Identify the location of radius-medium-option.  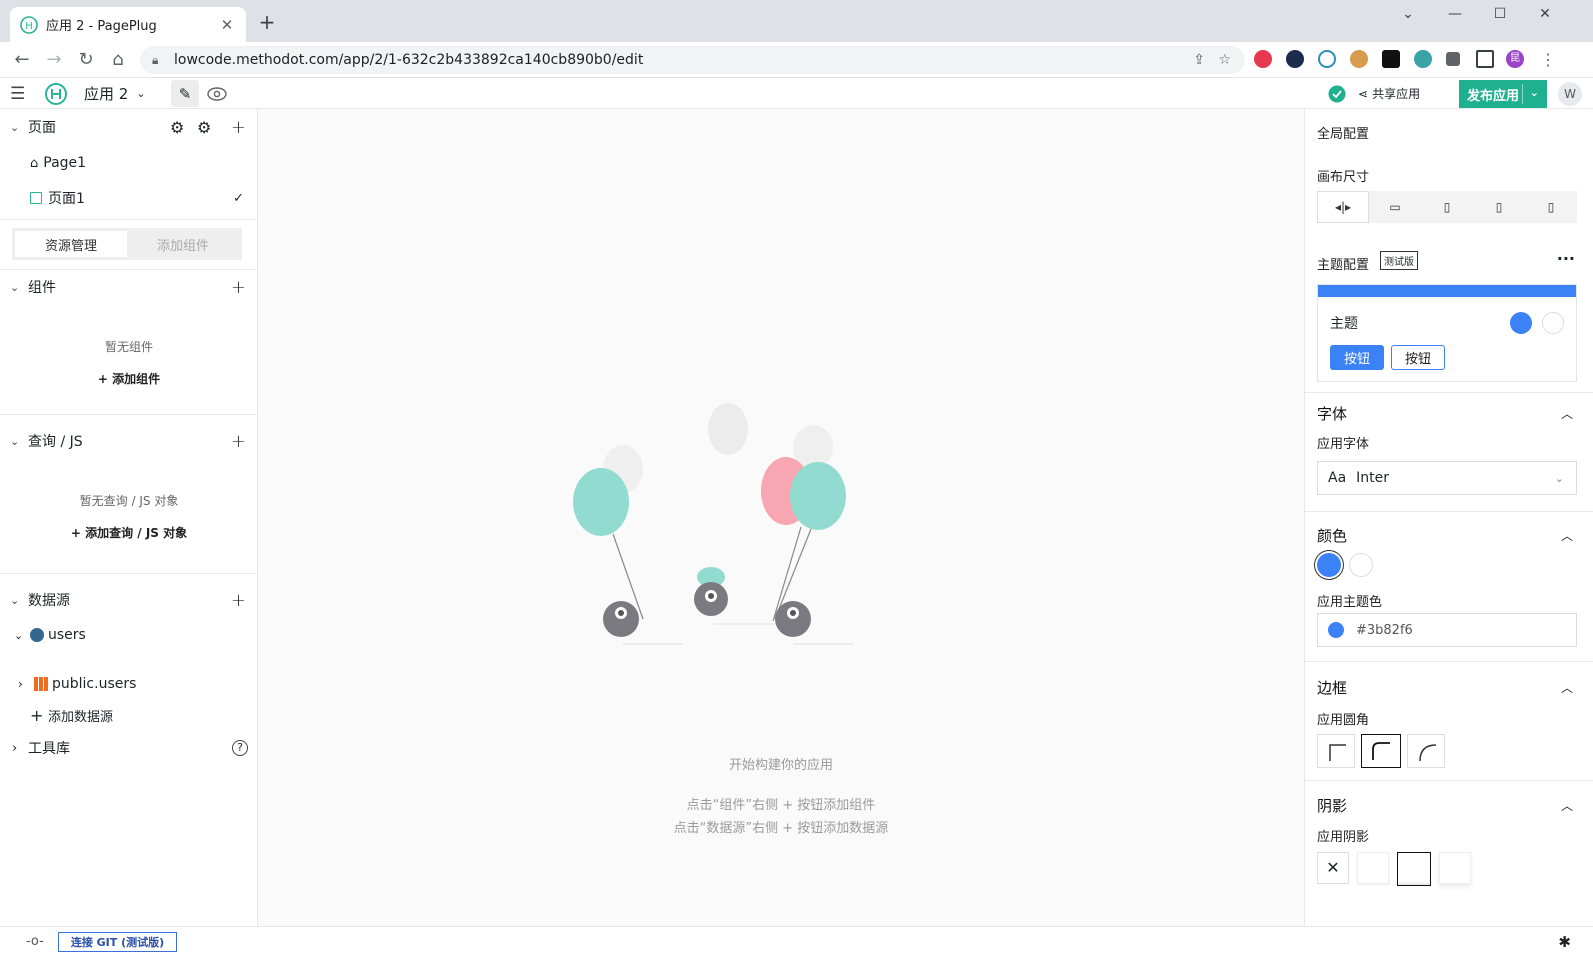
(1381, 751).